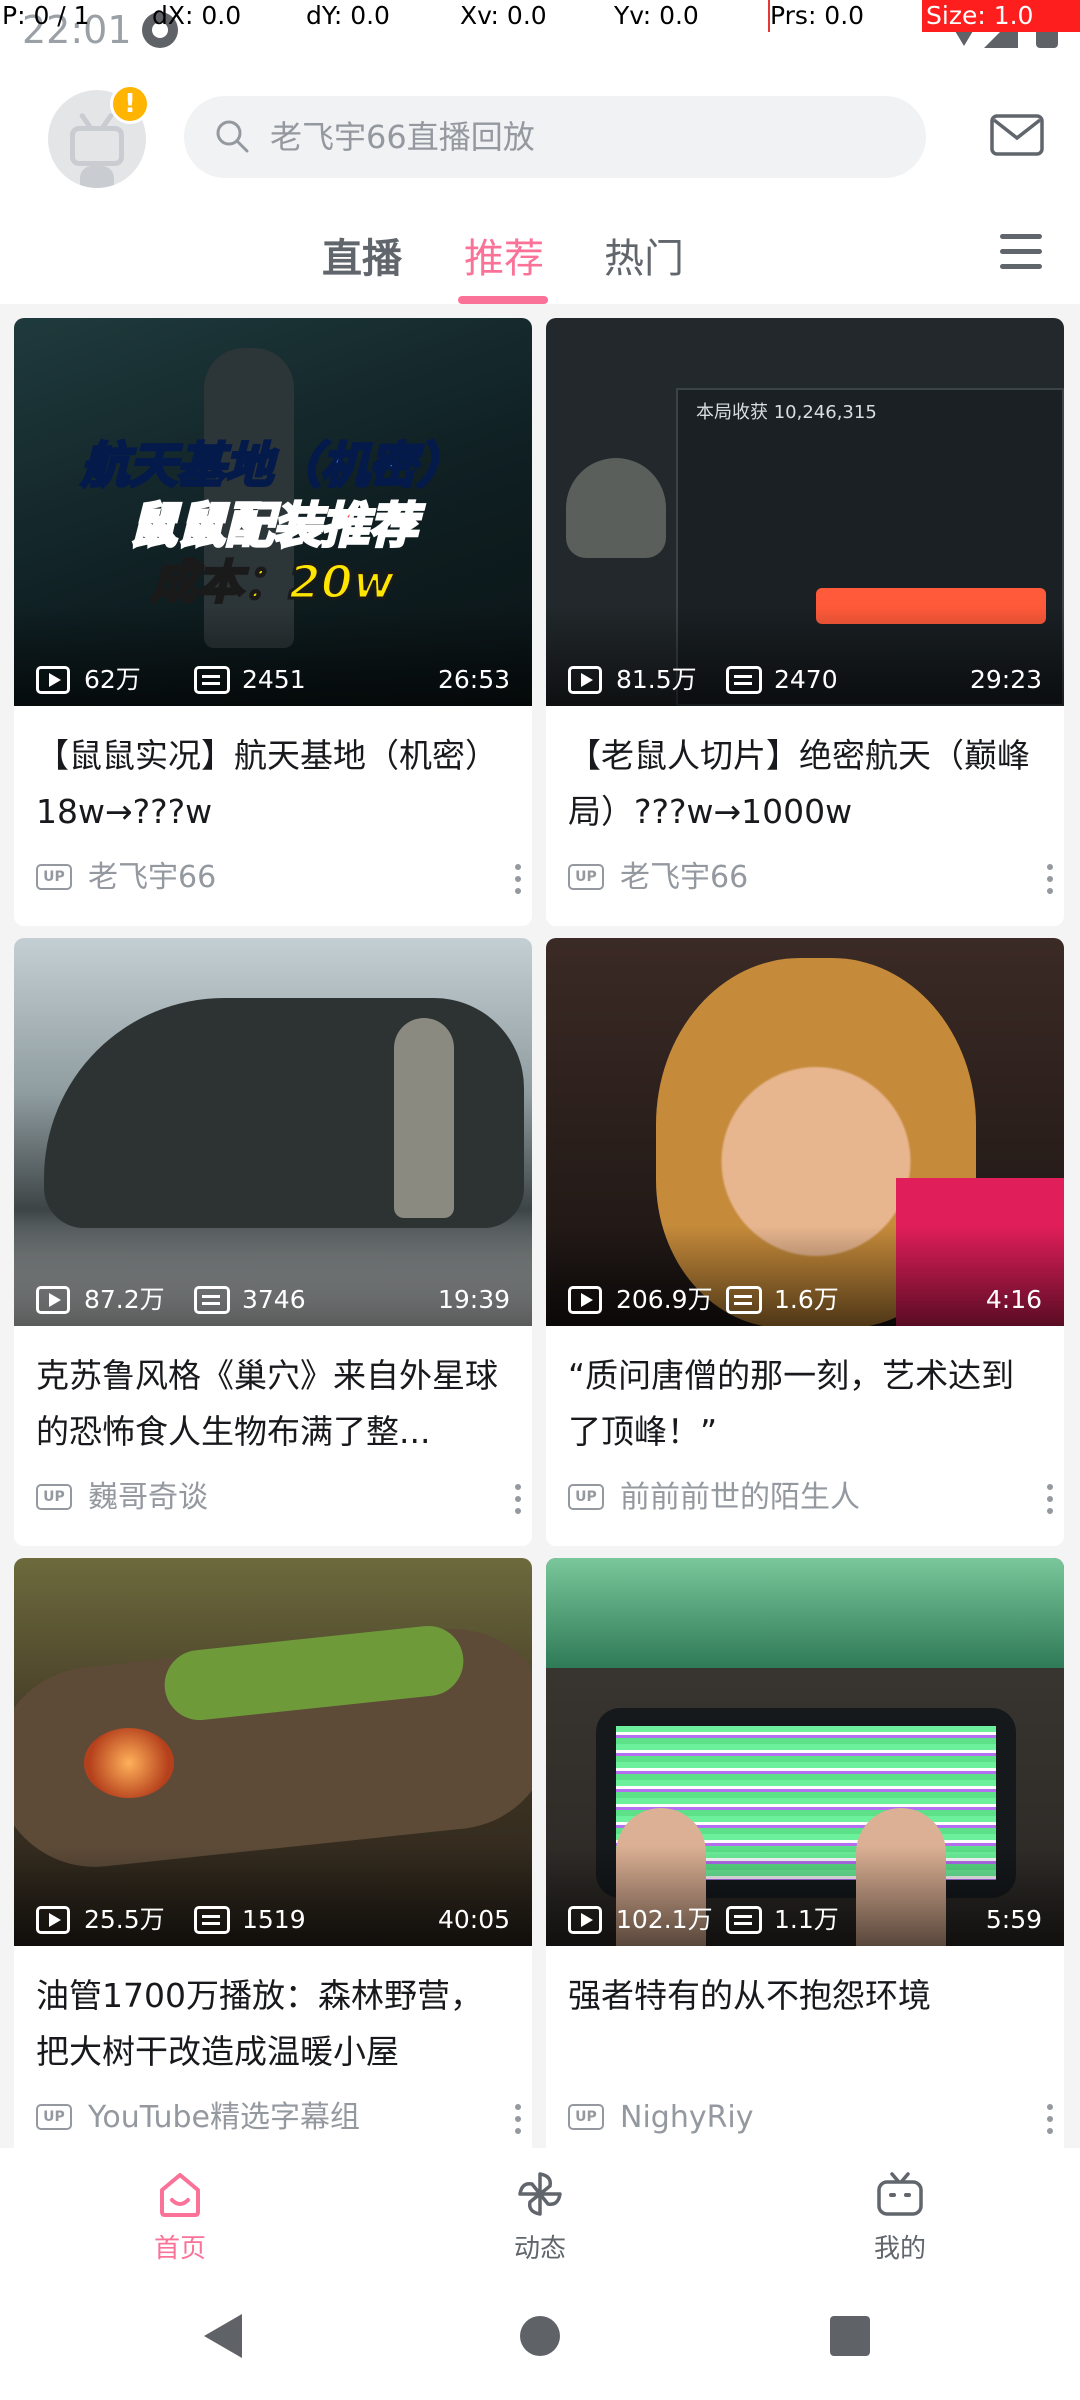  What do you see at coordinates (473, 1919) in the screenshot?
I see `video-duration: 40:05` at bounding box center [473, 1919].